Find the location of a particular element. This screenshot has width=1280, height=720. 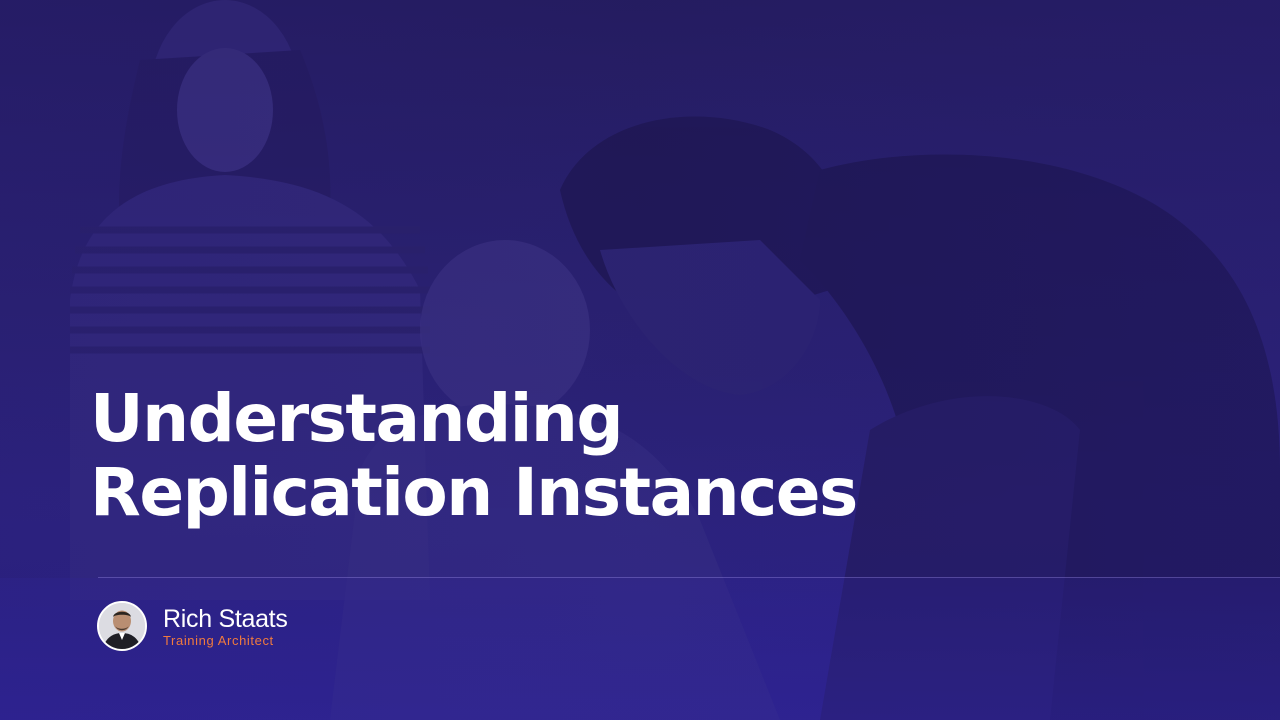

slide-title-line-2: Replication Instances is located at coordinates (474, 492).